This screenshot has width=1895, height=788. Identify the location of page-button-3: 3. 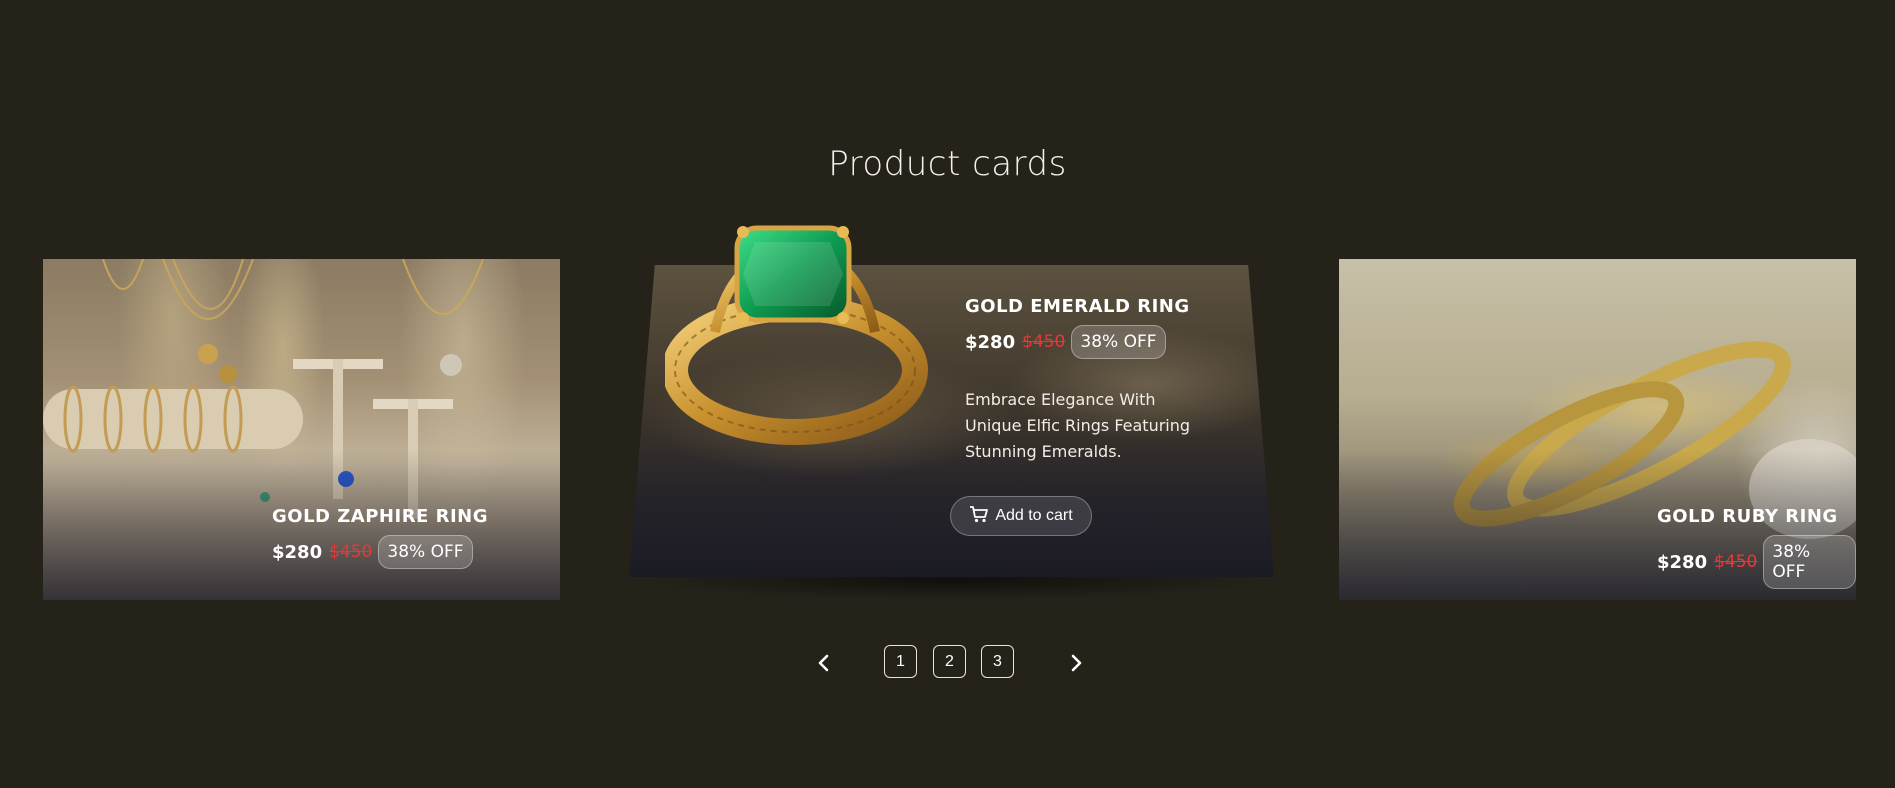
(997, 661).